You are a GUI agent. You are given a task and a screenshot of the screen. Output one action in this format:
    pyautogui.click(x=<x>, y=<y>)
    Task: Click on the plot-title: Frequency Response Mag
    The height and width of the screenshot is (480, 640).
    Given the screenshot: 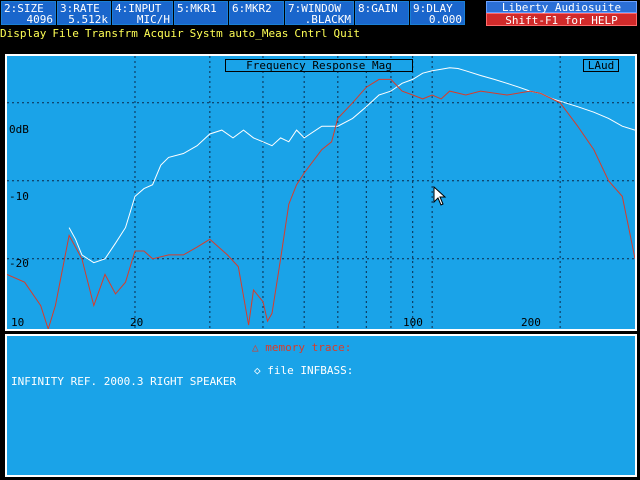 What is the action you would take?
    pyautogui.click(x=319, y=65)
    